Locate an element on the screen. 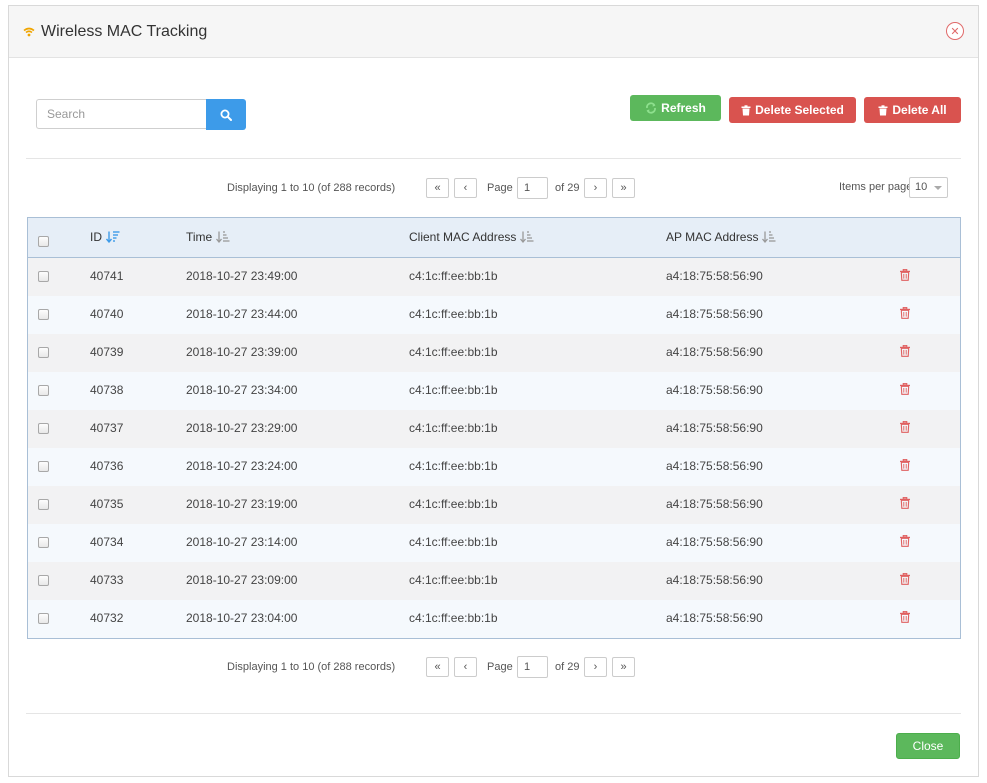 This screenshot has width=987, height=783. page-label: Page is located at coordinates (500, 188).